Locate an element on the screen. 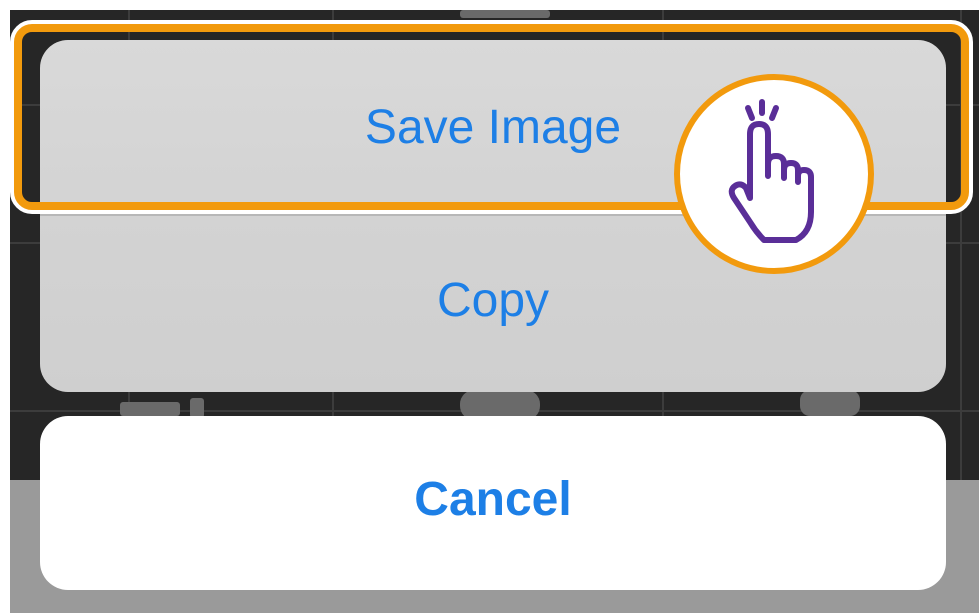  pointing-hand-tap-icon is located at coordinates (771, 171).